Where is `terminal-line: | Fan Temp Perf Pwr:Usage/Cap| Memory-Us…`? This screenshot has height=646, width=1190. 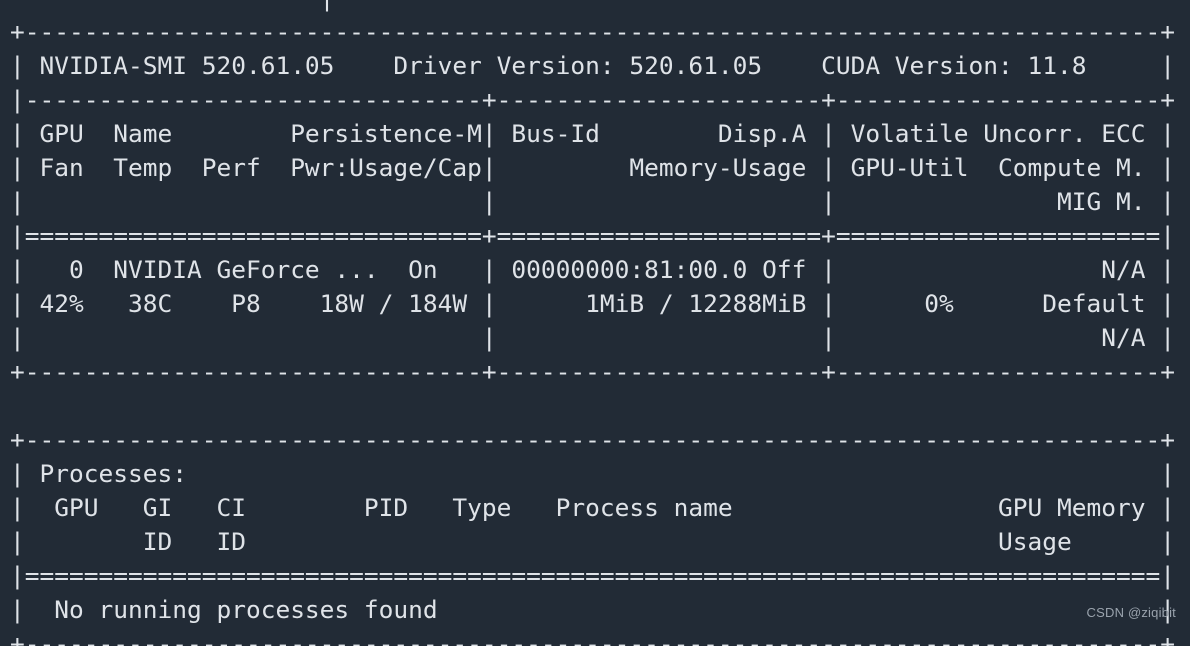 terminal-line: | Fan Temp Perf Pwr:Usage/Cap| Memory-Us… is located at coordinates (592, 168).